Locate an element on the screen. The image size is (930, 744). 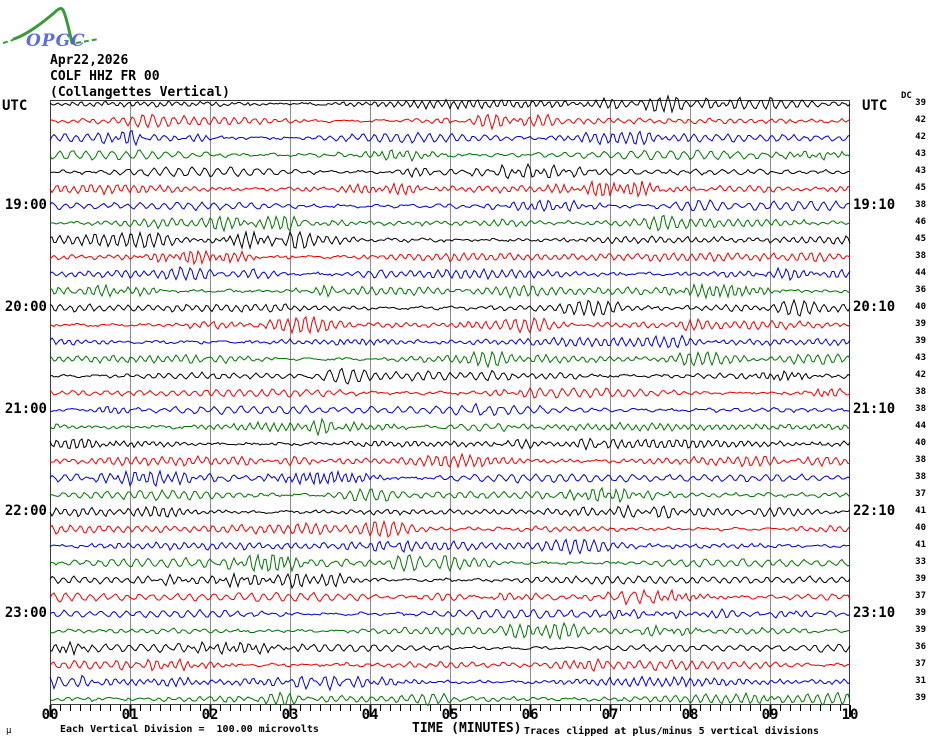
header-station: COLF HHZ FR 00 is located at coordinates (105, 76).